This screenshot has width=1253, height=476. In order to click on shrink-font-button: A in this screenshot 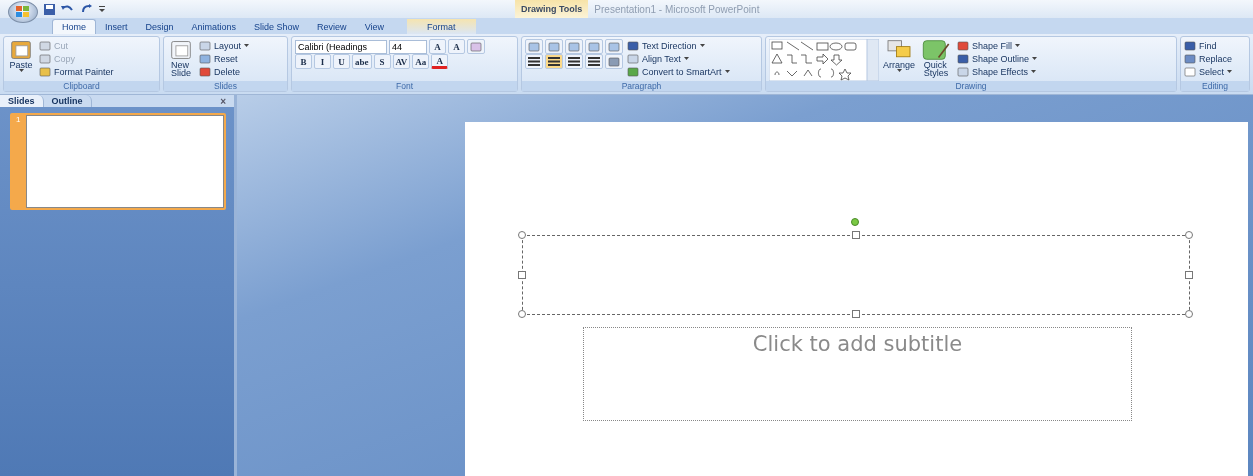, I will do `click(456, 46)`.